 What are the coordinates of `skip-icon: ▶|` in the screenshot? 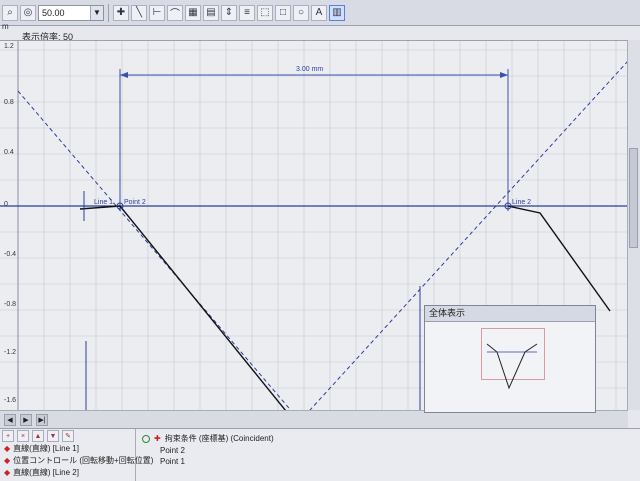 It's located at (42, 419).